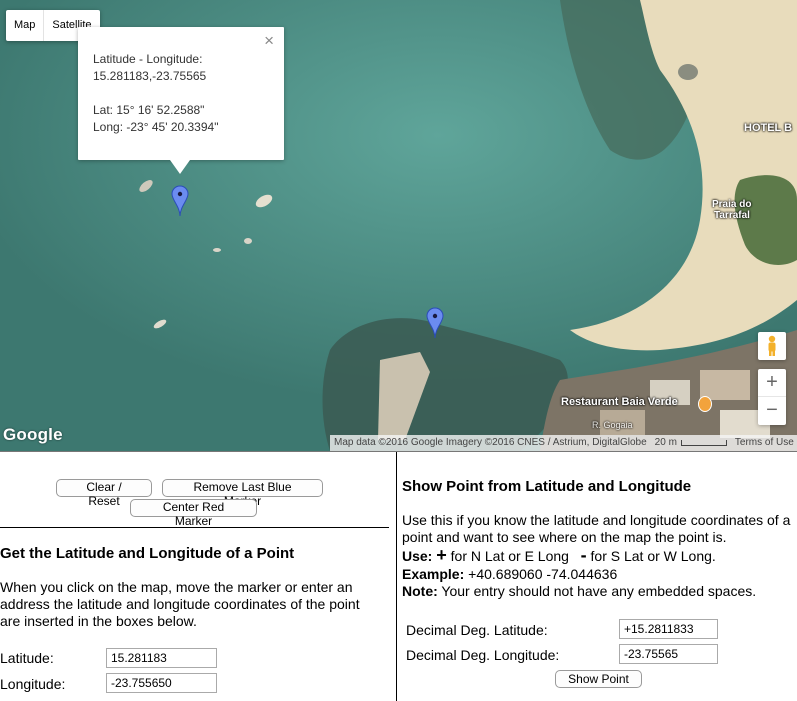  What do you see at coordinates (772, 410) in the screenshot?
I see `zoom-out-button: −` at bounding box center [772, 410].